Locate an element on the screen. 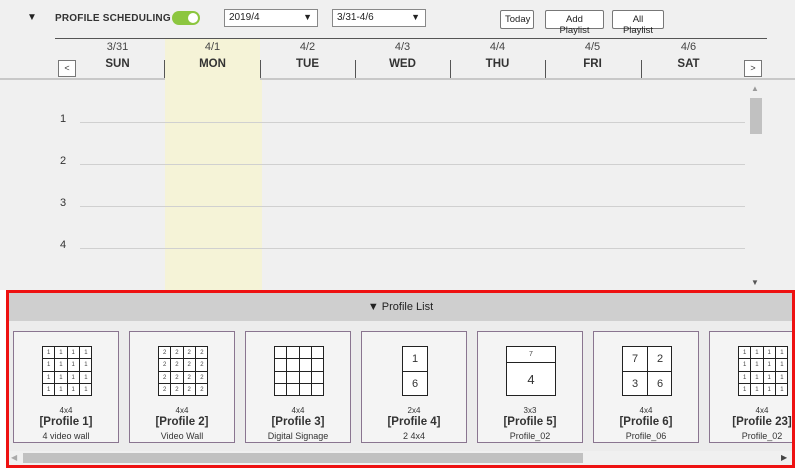 The image size is (795, 469). hour-row: 1 is located at coordinates (372, 119).